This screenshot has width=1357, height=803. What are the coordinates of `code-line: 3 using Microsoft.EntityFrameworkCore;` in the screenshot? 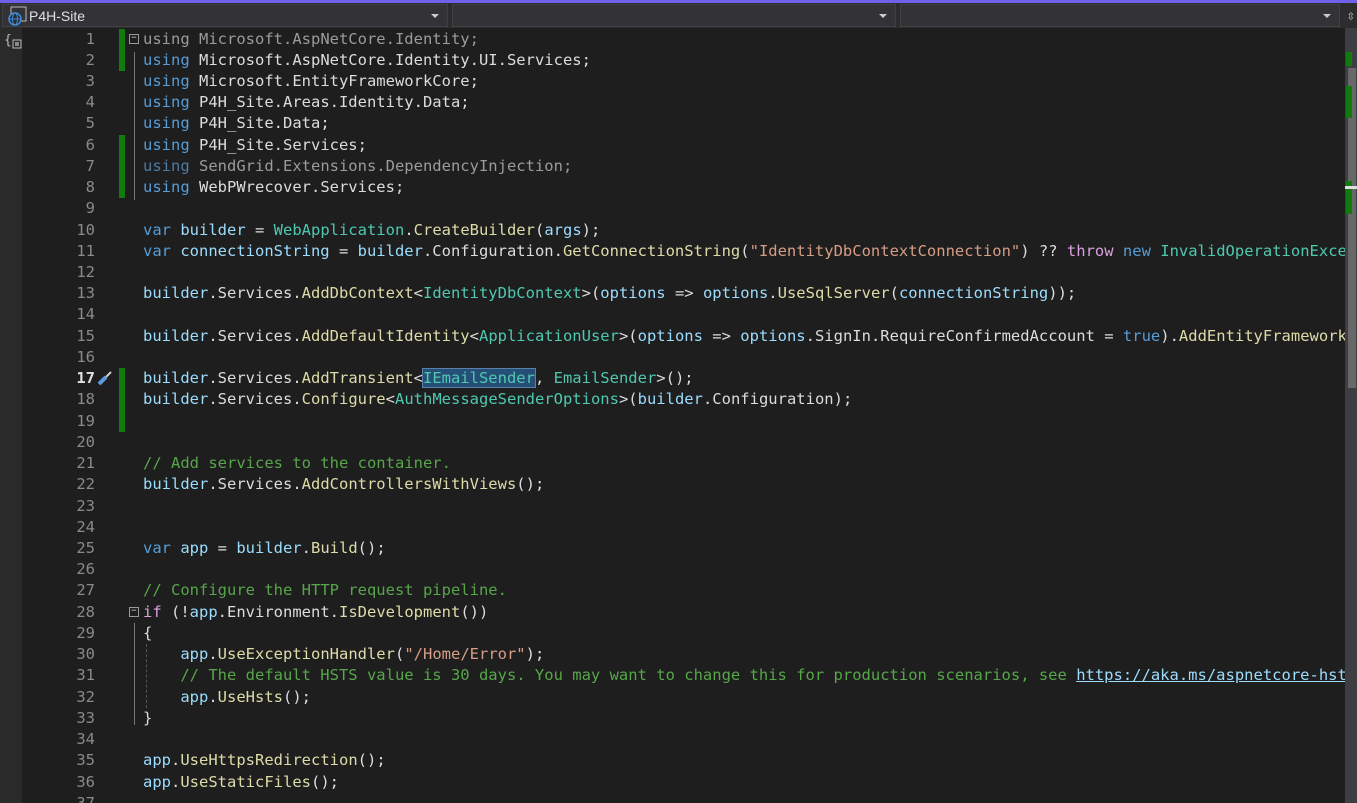 It's located at (683, 81).